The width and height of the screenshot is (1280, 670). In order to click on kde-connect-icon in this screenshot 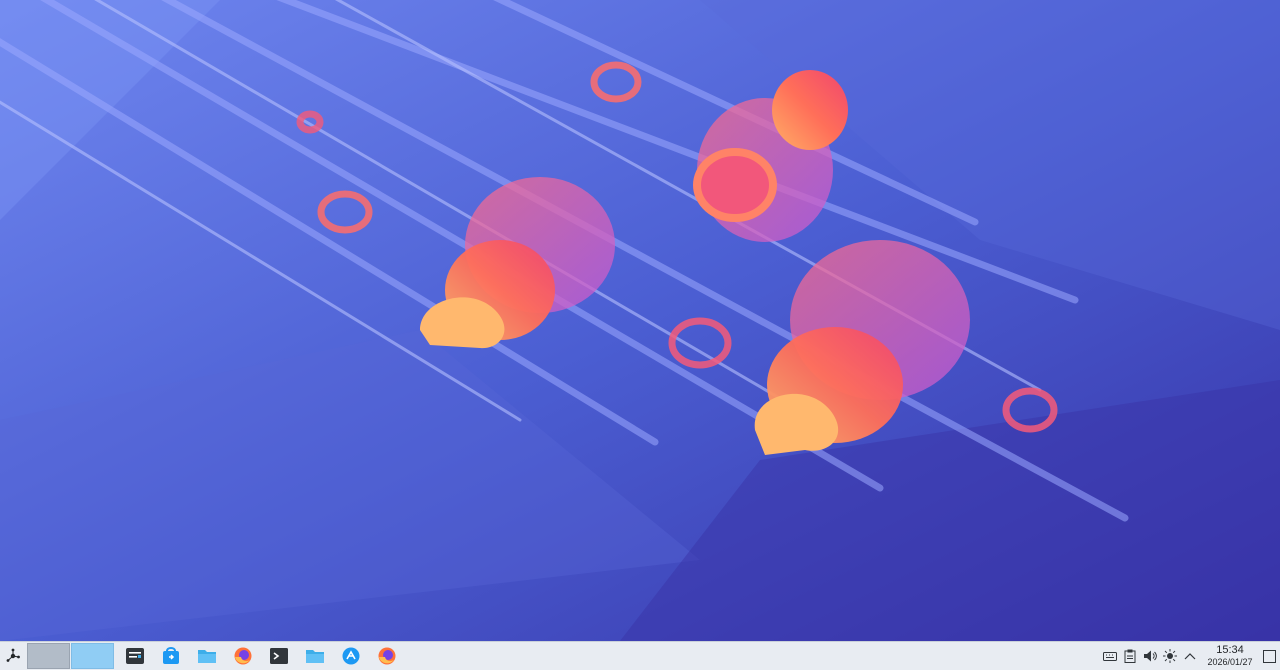, I will do `click(351, 656)`.